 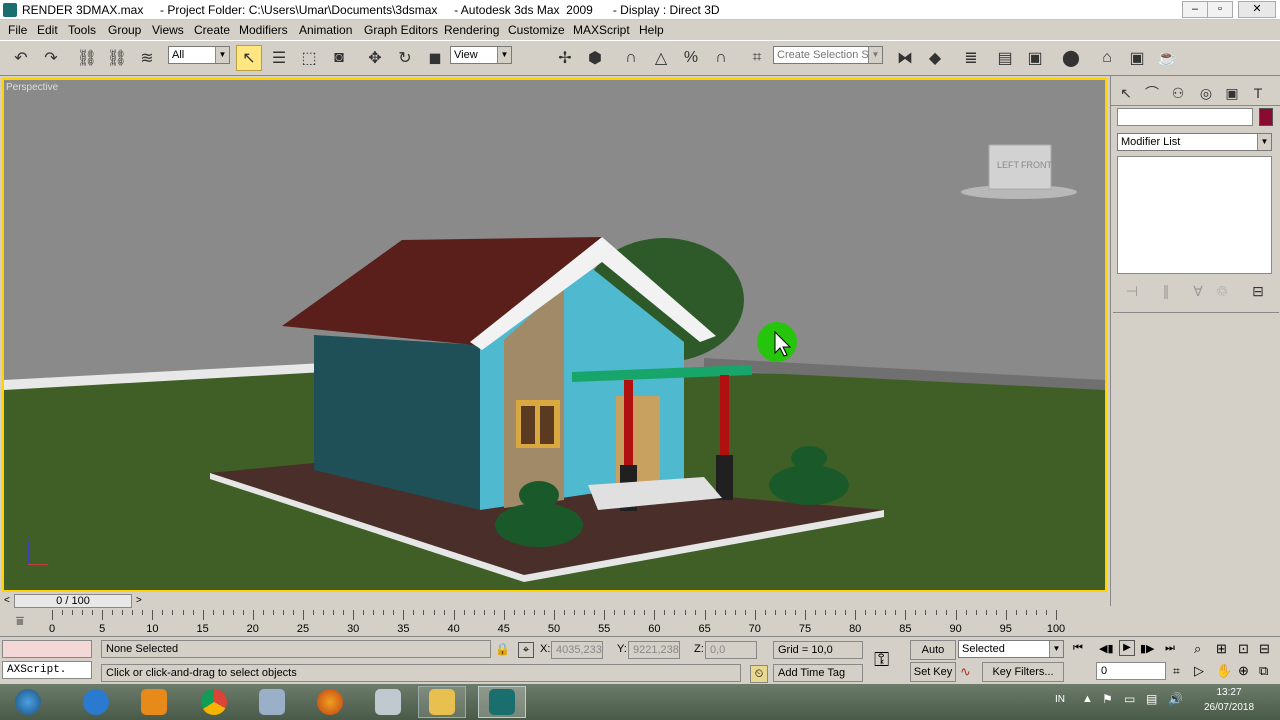 I want to click on play-icon: ▶, so click(x=1127, y=648).